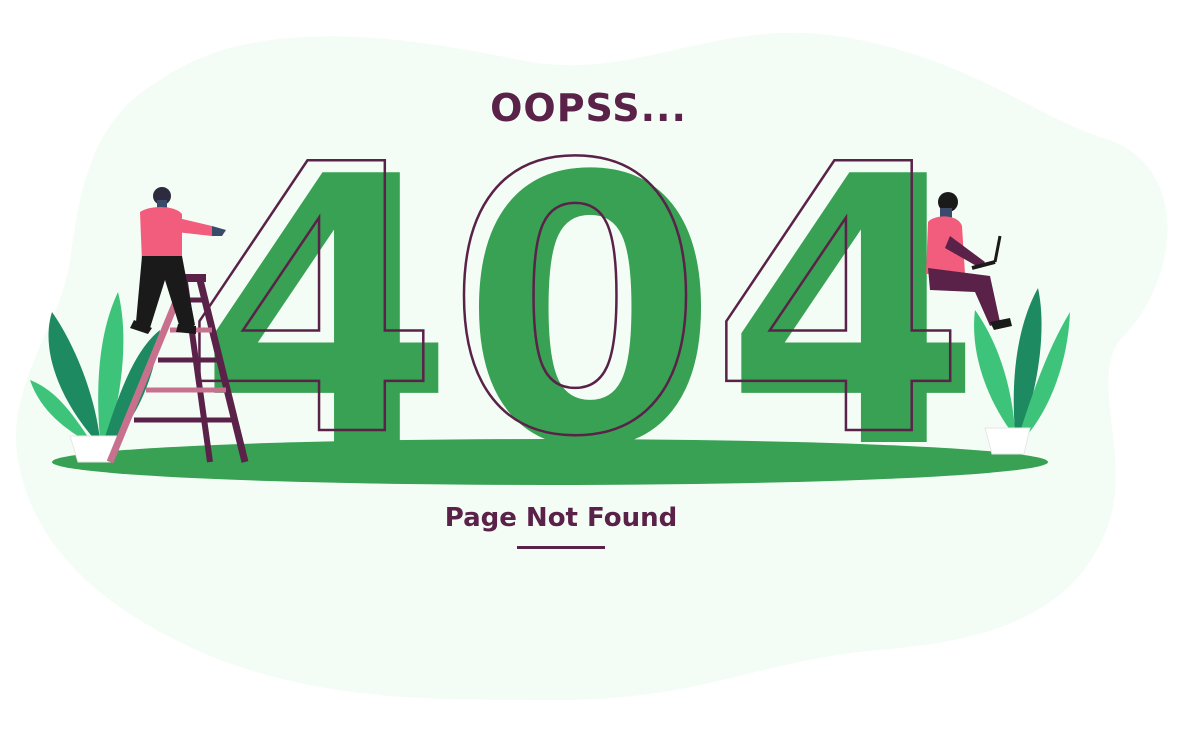  What do you see at coordinates (561, 547) in the screenshot?
I see `message-underline` at bounding box center [561, 547].